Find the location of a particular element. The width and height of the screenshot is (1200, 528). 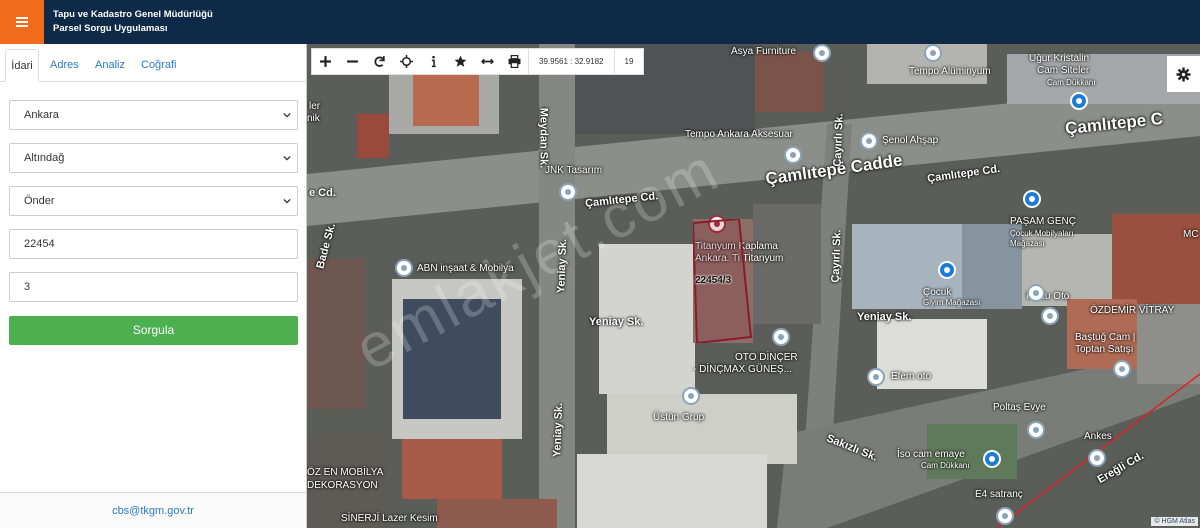

hamburger-icon is located at coordinates (22, 22).